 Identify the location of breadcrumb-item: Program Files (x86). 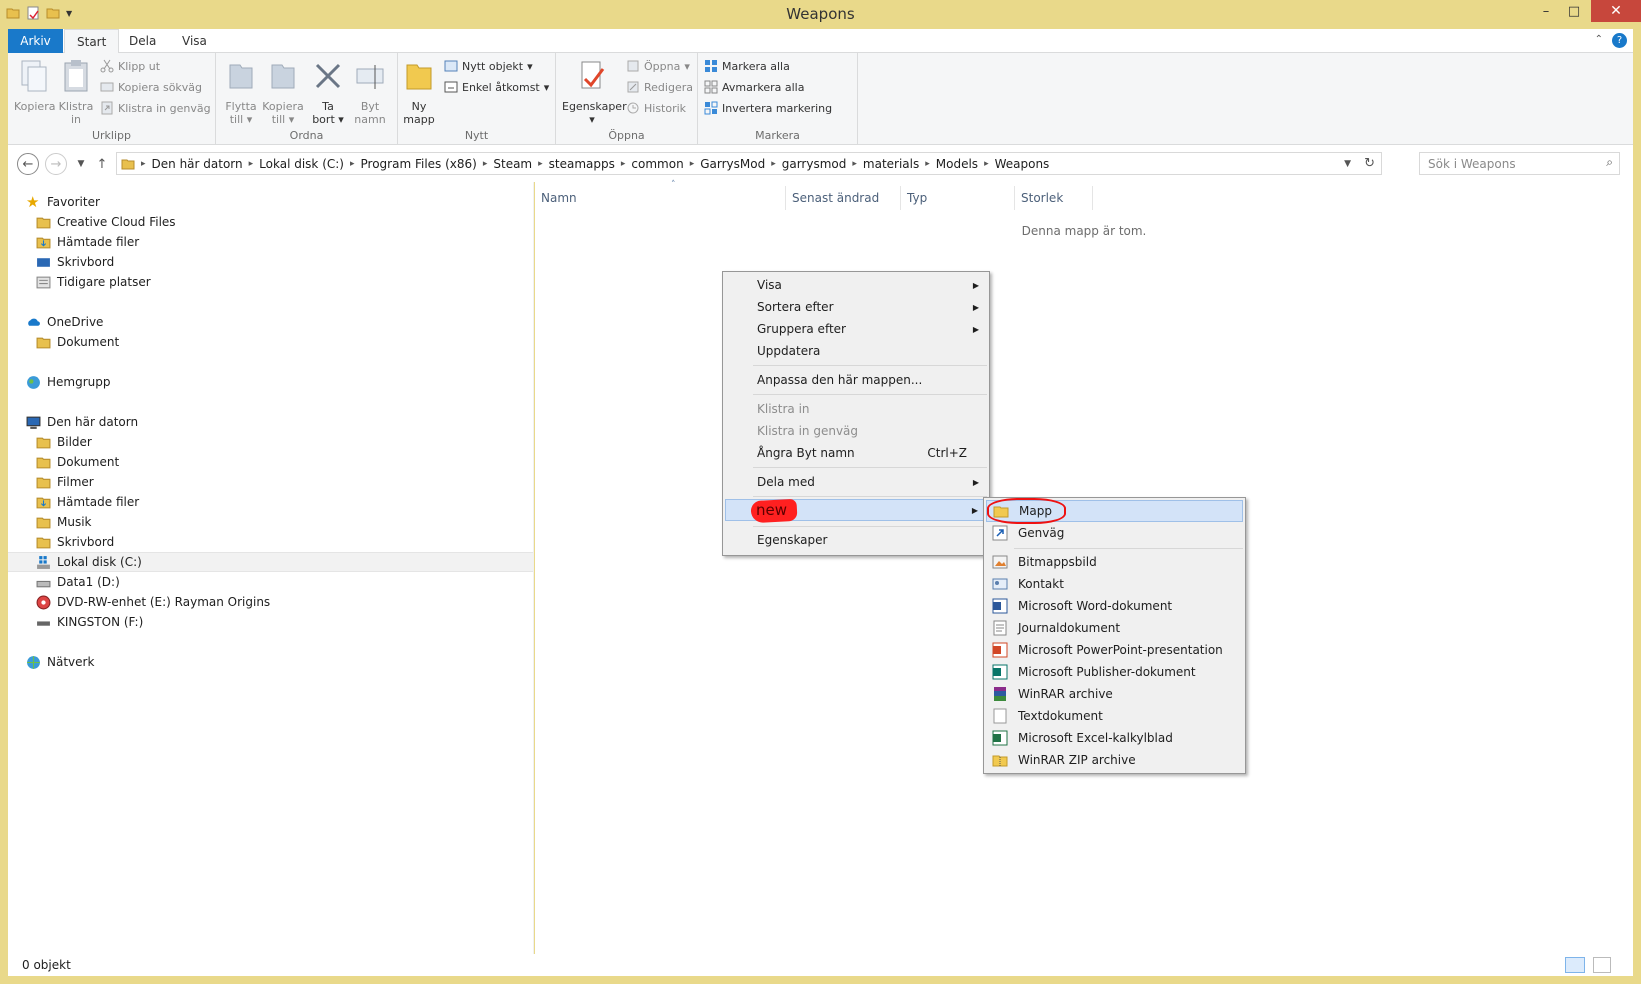
(419, 164).